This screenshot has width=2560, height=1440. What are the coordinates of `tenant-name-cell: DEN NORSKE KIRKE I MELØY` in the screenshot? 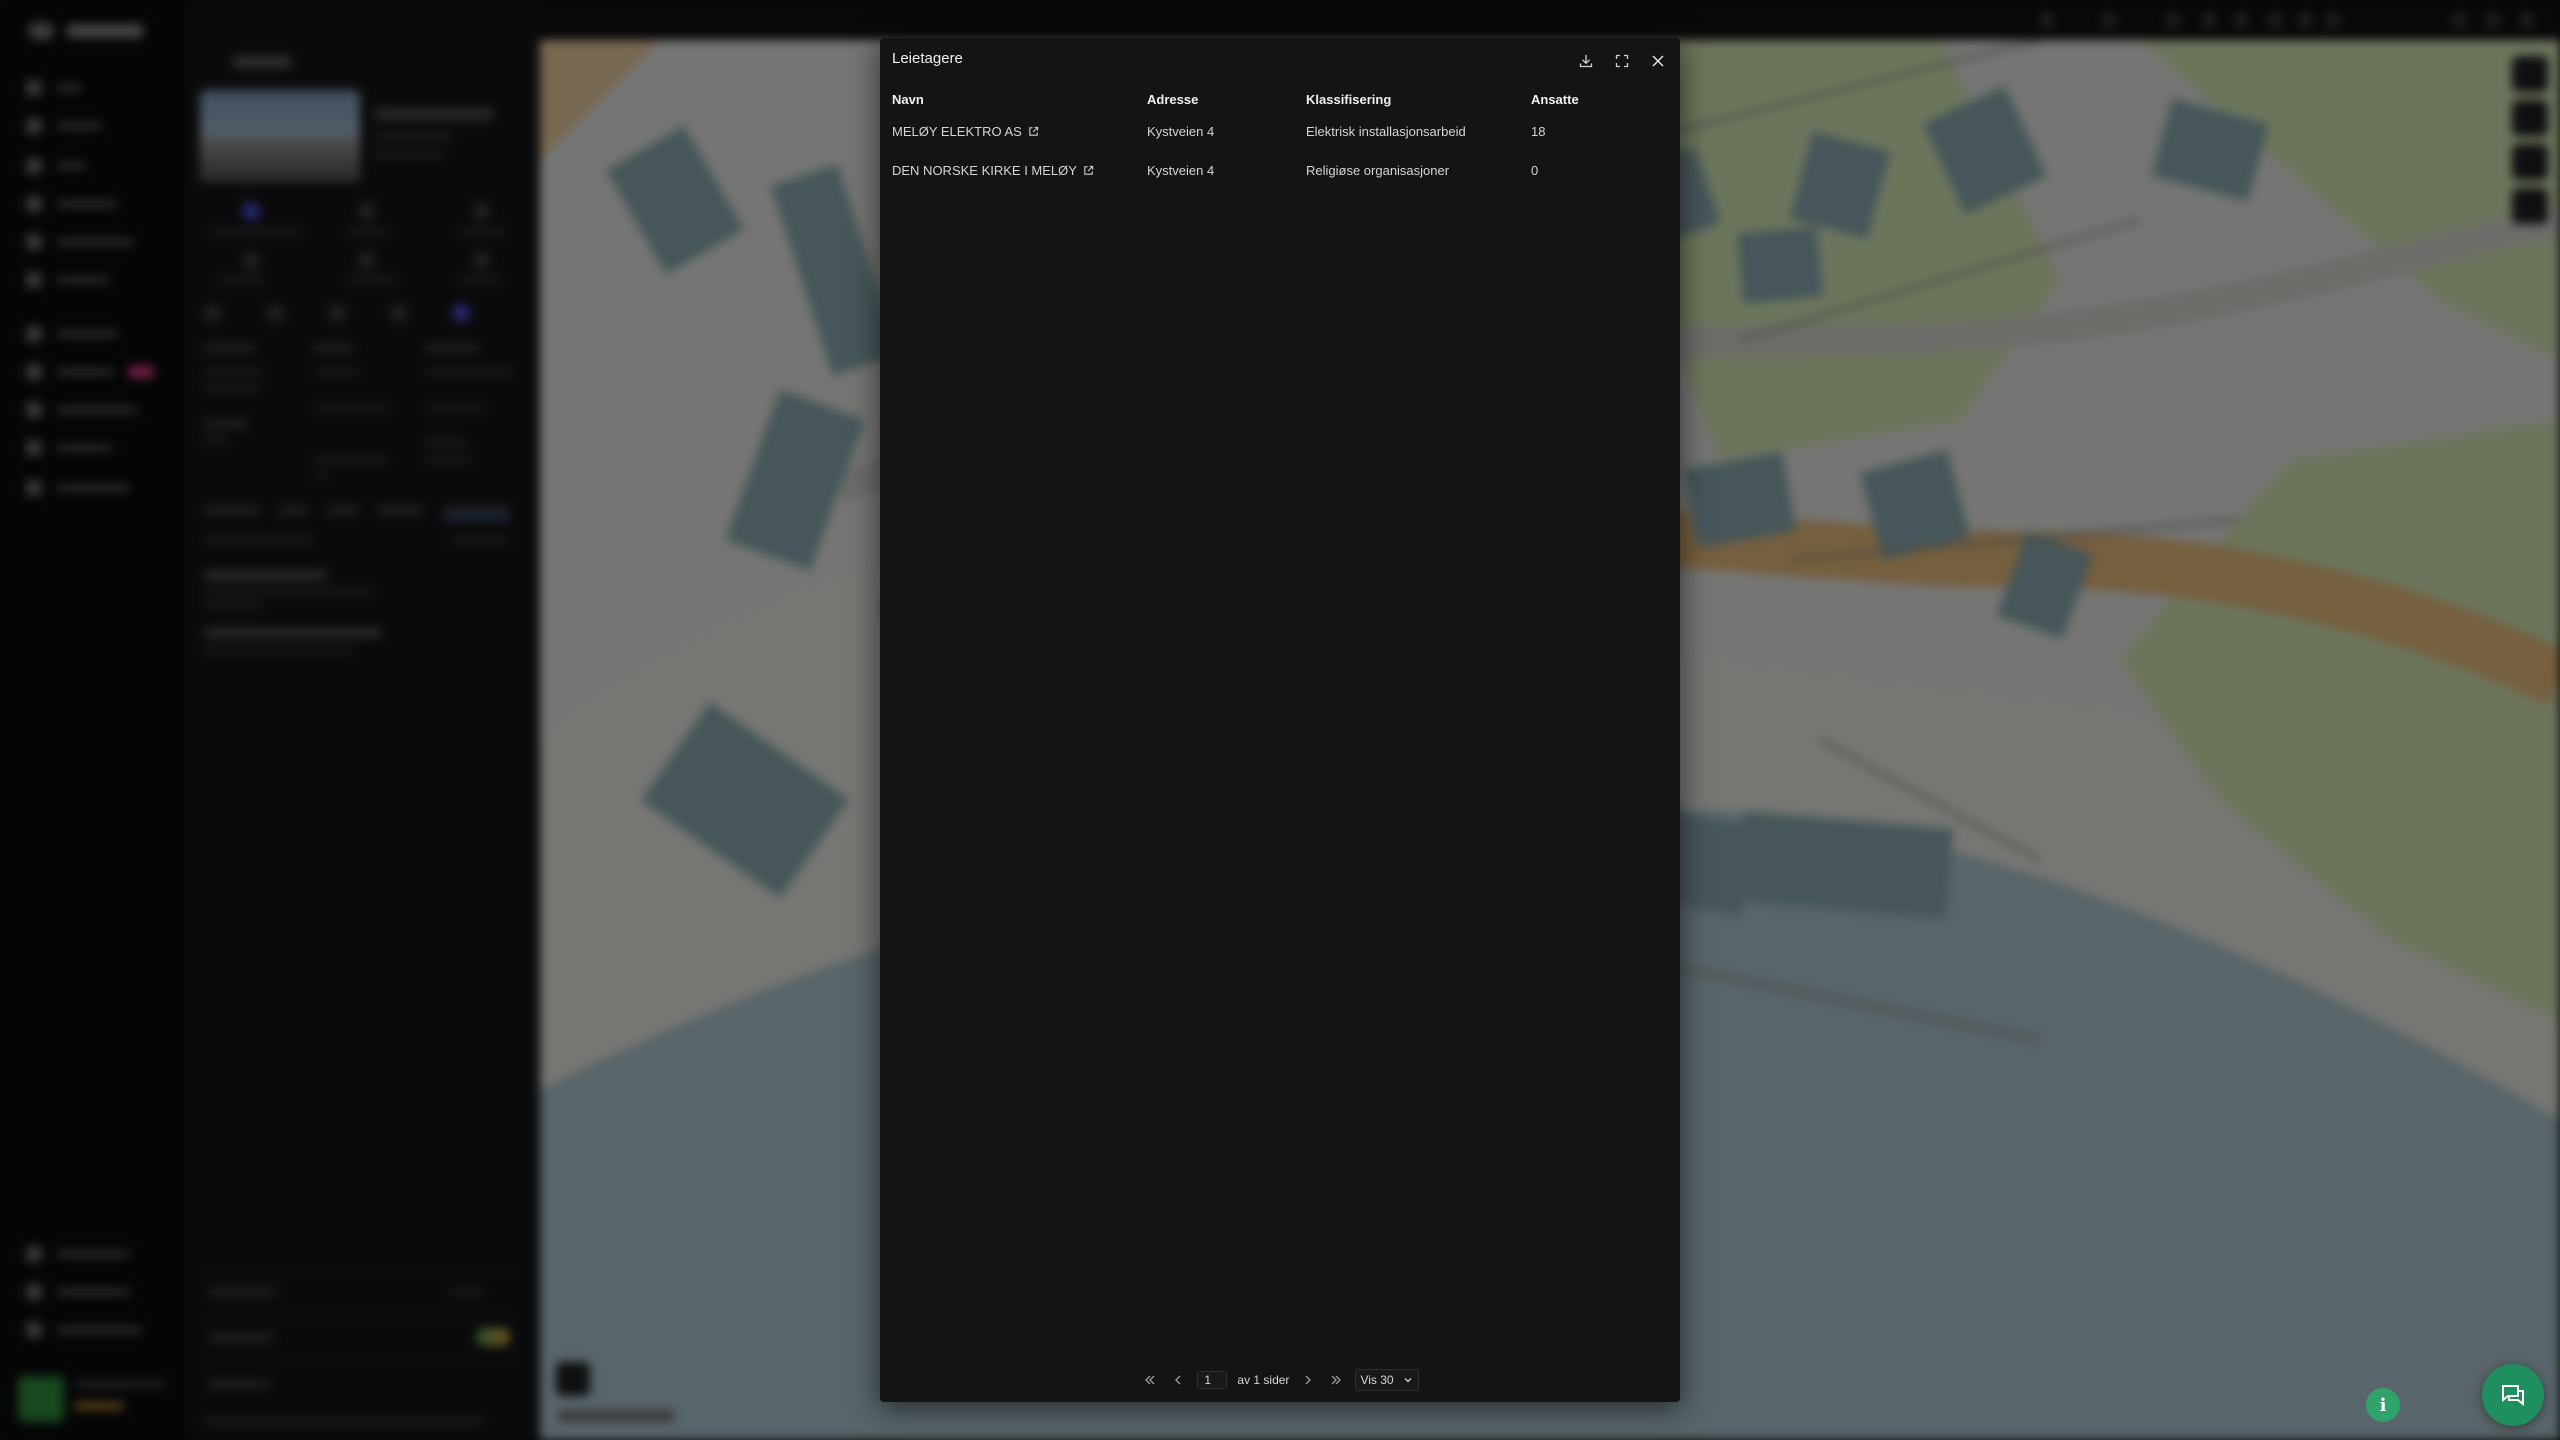 It's located at (1019, 170).